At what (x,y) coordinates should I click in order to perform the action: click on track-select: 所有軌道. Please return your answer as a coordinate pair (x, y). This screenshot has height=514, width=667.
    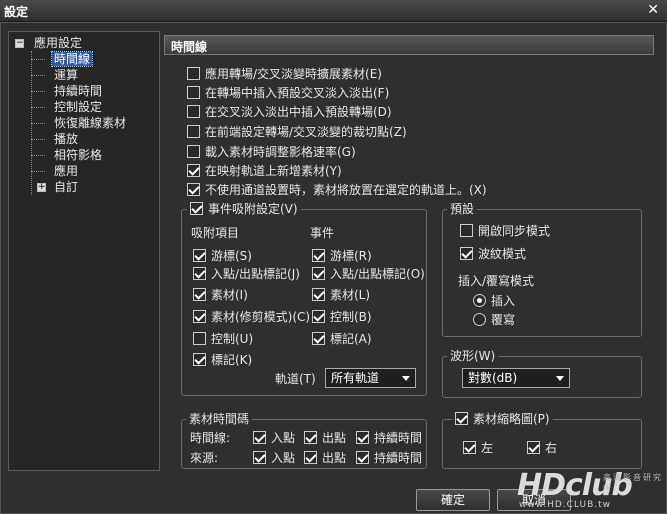
    Looking at the image, I should click on (370, 378).